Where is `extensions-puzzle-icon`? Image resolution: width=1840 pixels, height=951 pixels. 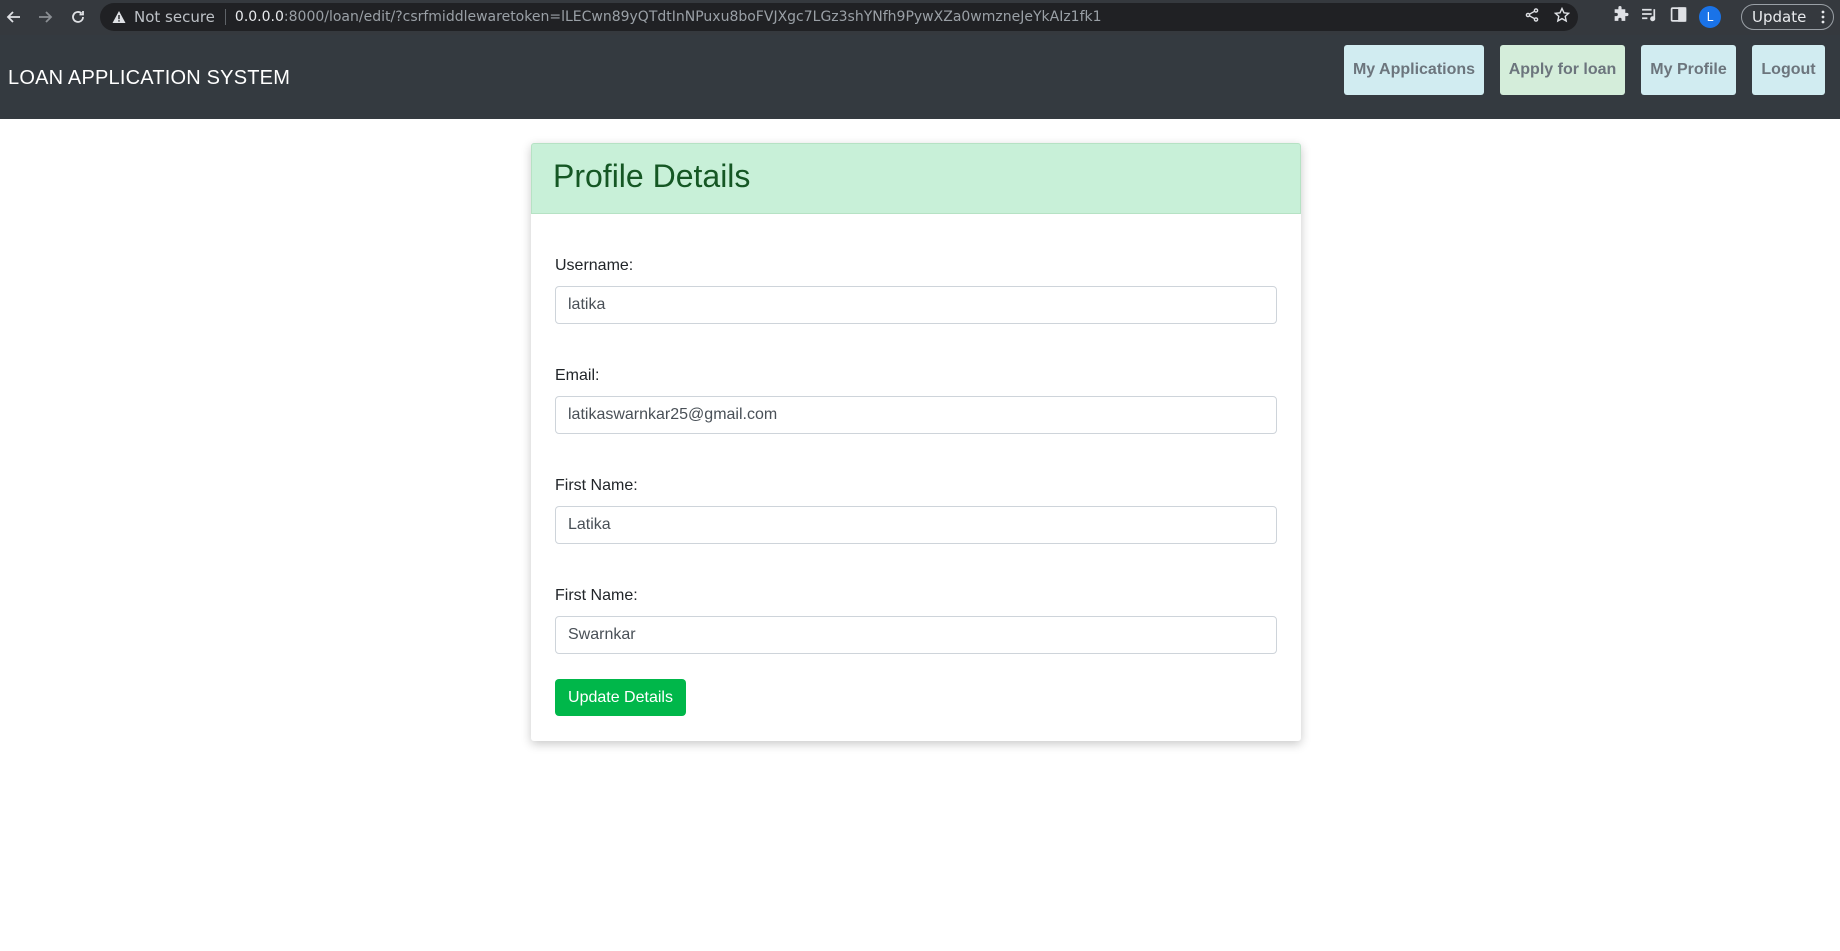 extensions-puzzle-icon is located at coordinates (1620, 17).